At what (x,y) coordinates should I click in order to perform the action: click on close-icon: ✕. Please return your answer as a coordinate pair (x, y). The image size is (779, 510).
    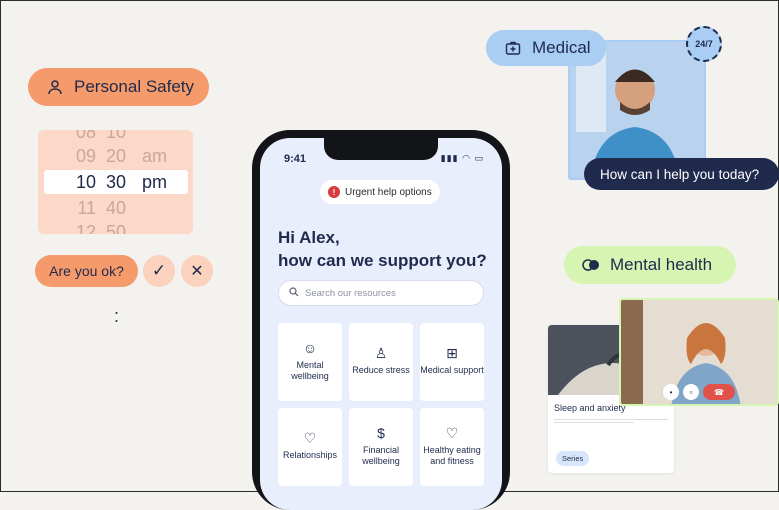
    Looking at the image, I should click on (197, 271).